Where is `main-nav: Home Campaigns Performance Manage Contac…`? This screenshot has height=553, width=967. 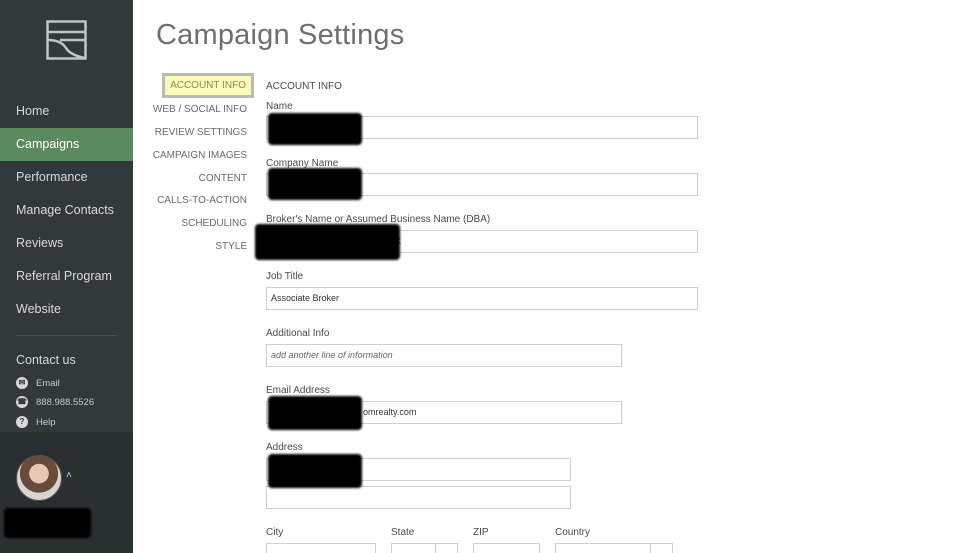
main-nav: Home Campaigns Performance Manage Contac… is located at coordinates (66, 210).